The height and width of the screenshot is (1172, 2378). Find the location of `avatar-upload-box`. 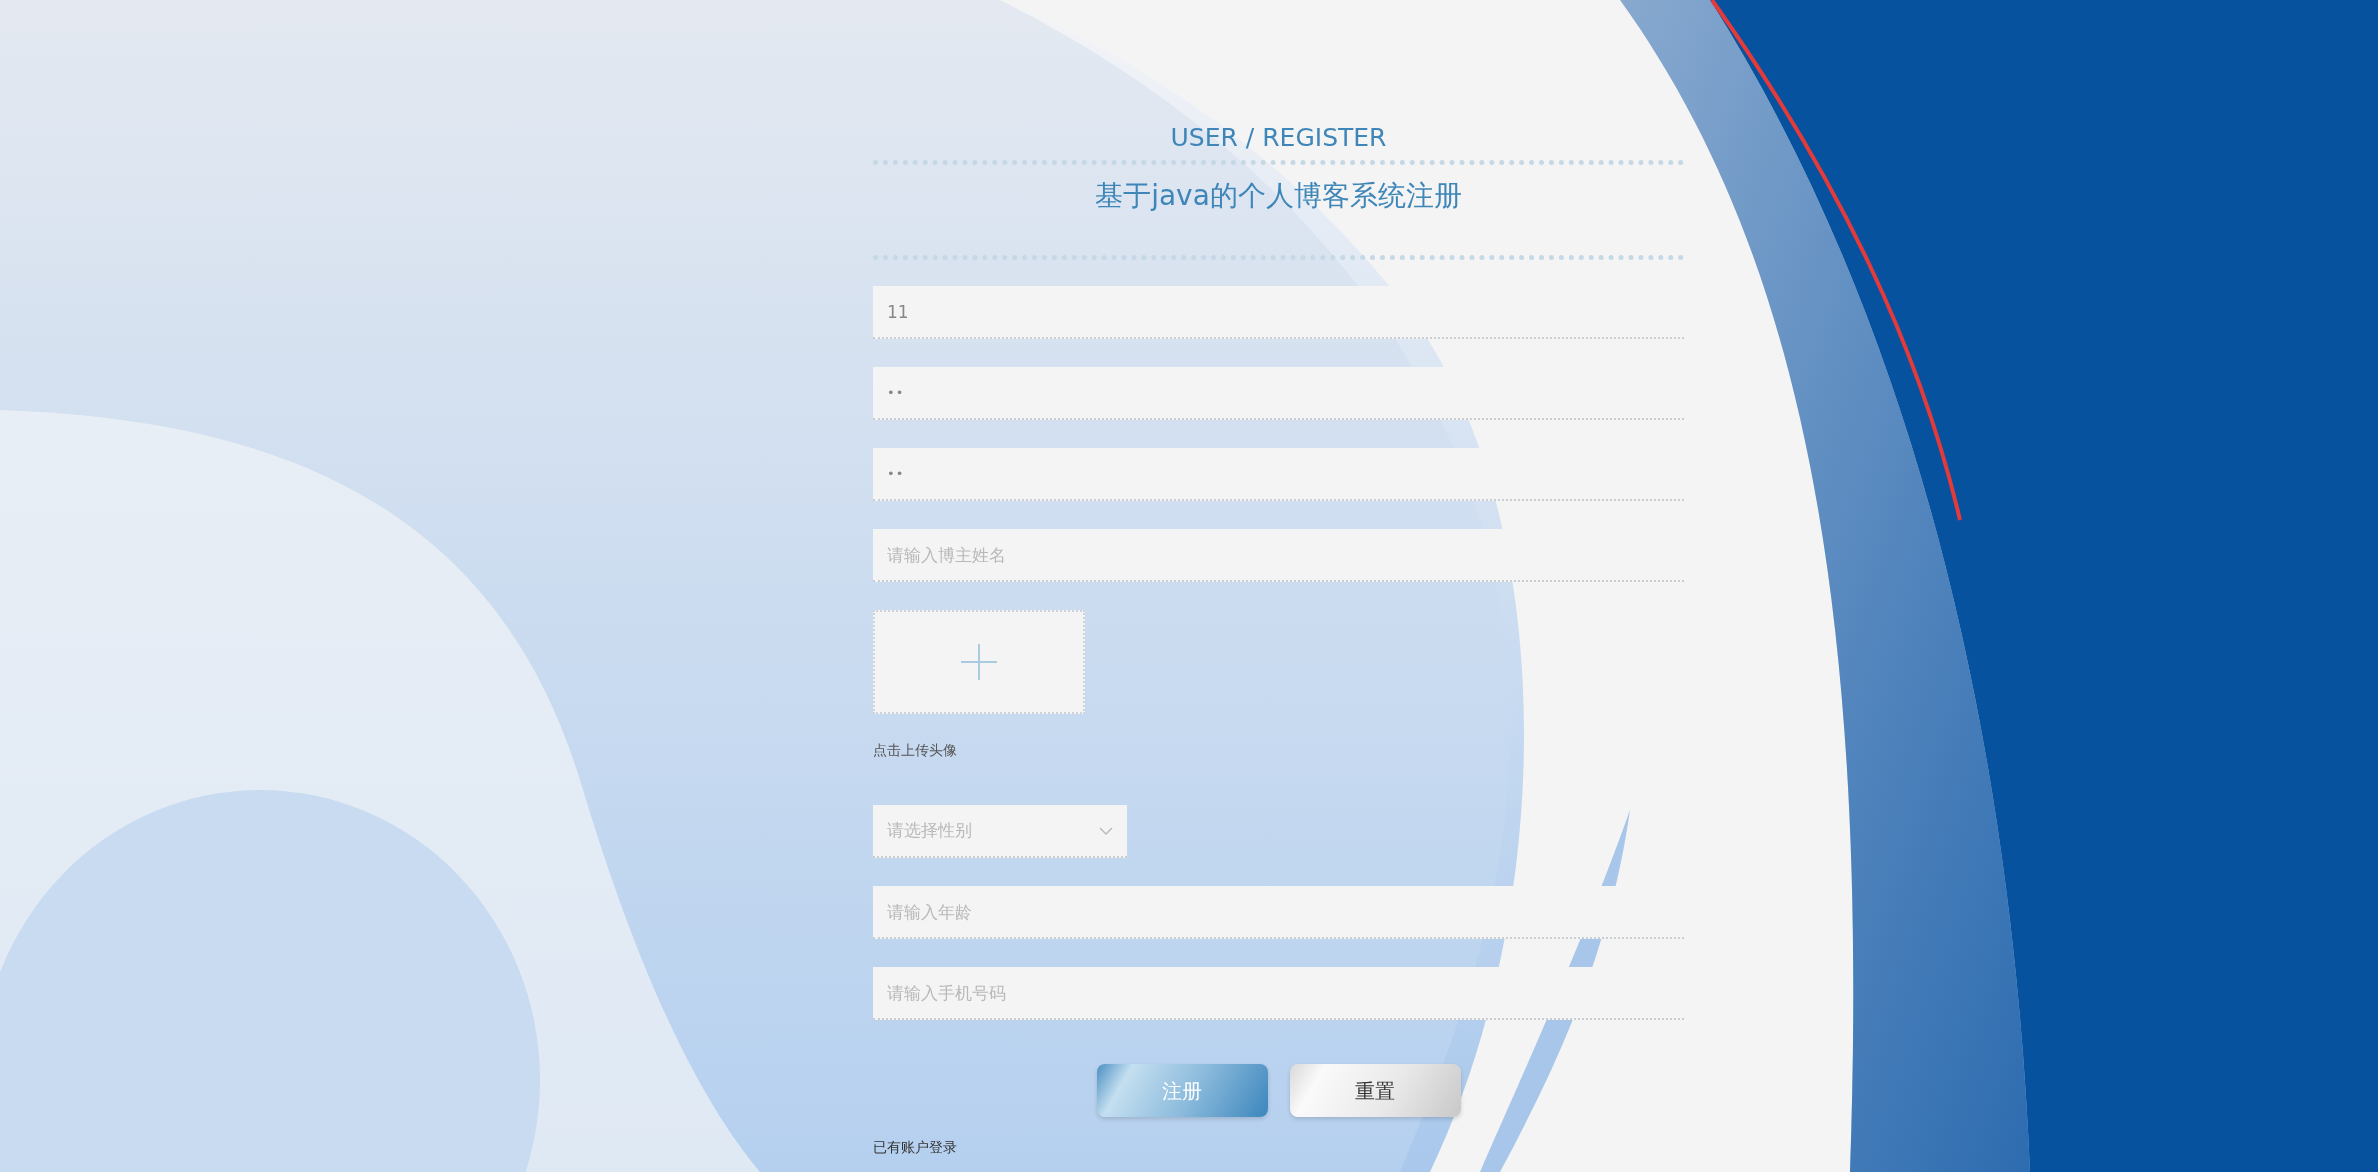

avatar-upload-box is located at coordinates (979, 662).